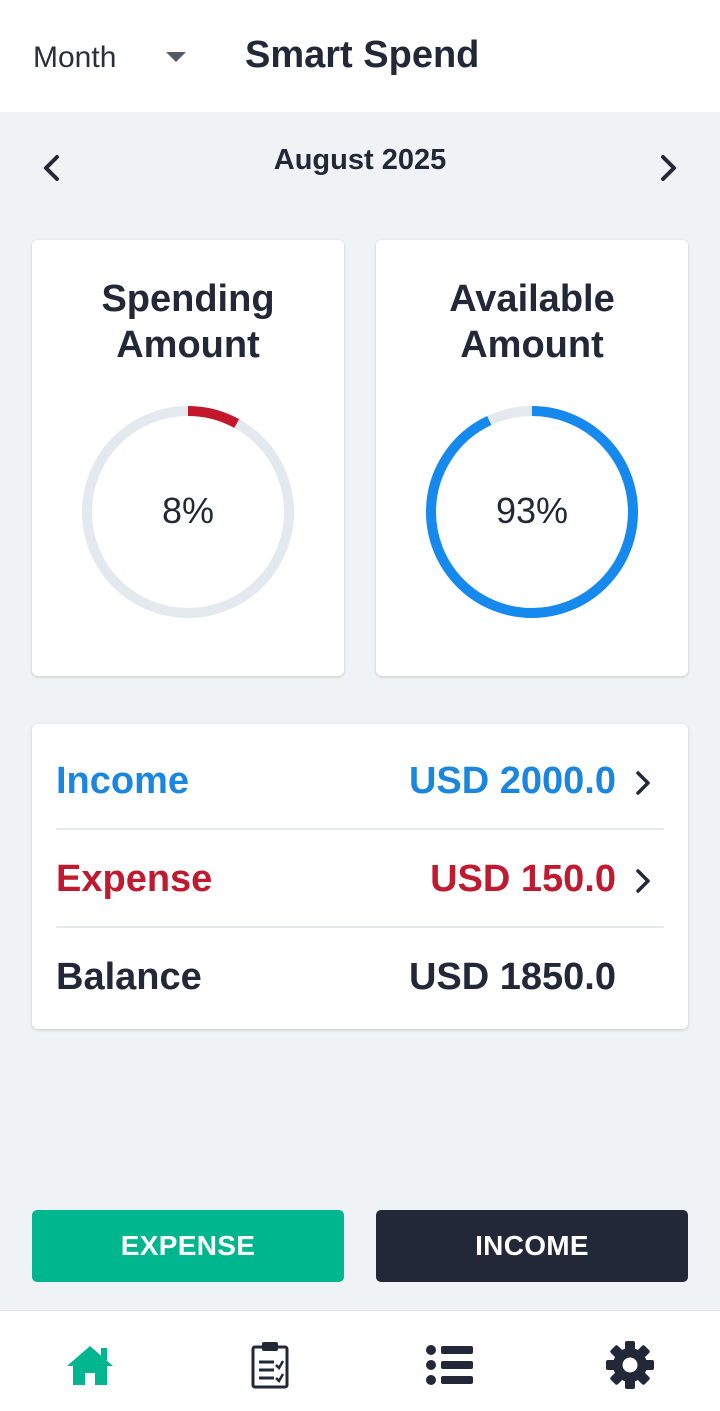 The width and height of the screenshot is (720, 1411). Describe the element at coordinates (188, 345) in the screenshot. I see `spending-title-line2: Amount` at that location.